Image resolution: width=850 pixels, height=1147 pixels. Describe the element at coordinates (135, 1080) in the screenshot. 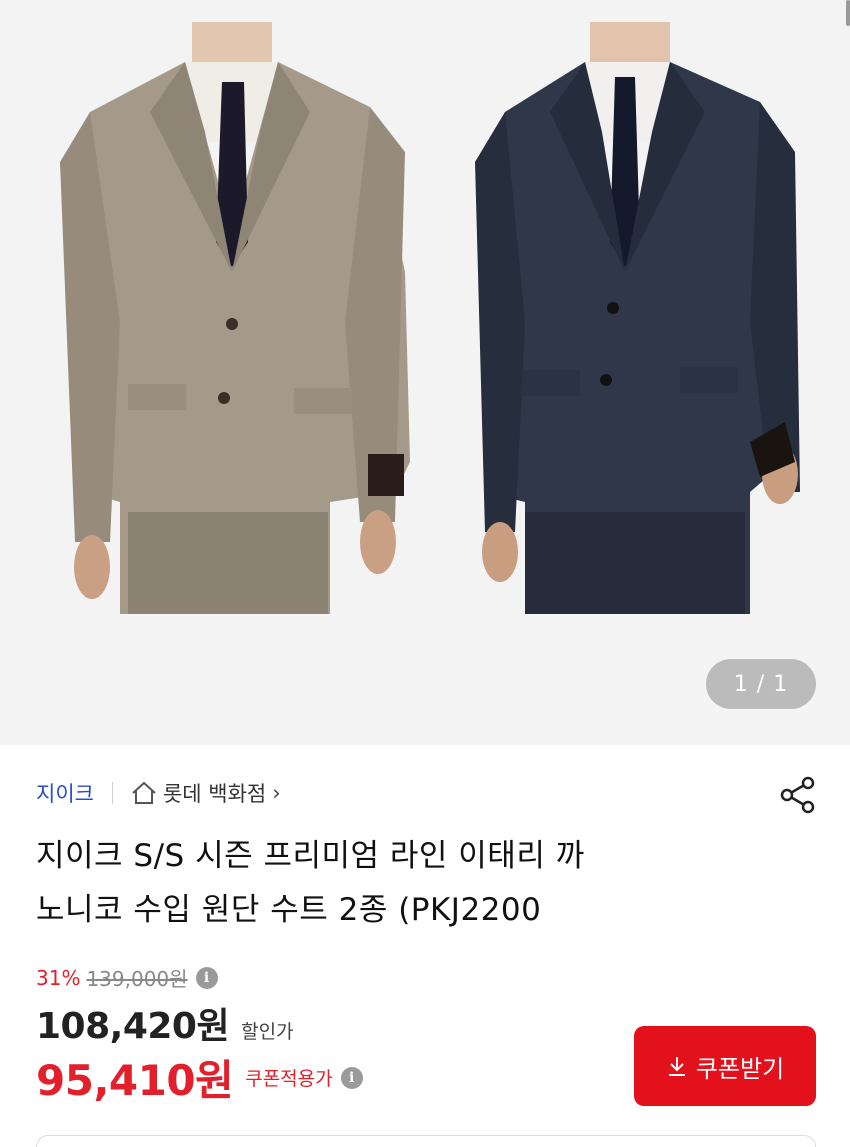

I see `coupon-price: 95,410원` at that location.